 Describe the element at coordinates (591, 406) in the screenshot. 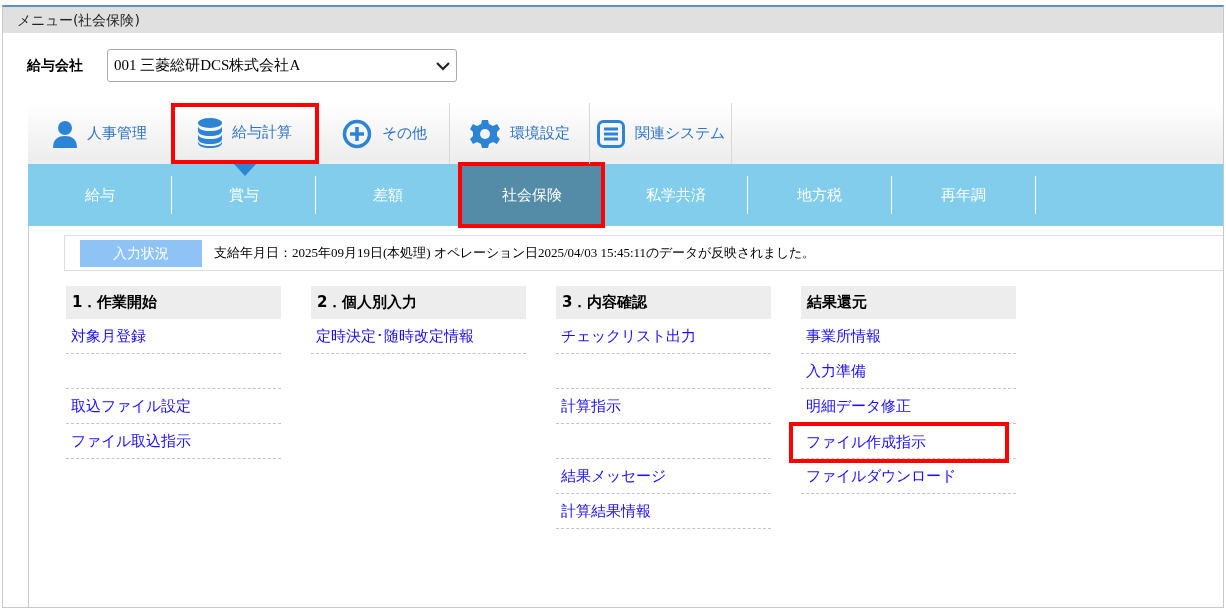

I see `menu-link: 計算指示` at that location.